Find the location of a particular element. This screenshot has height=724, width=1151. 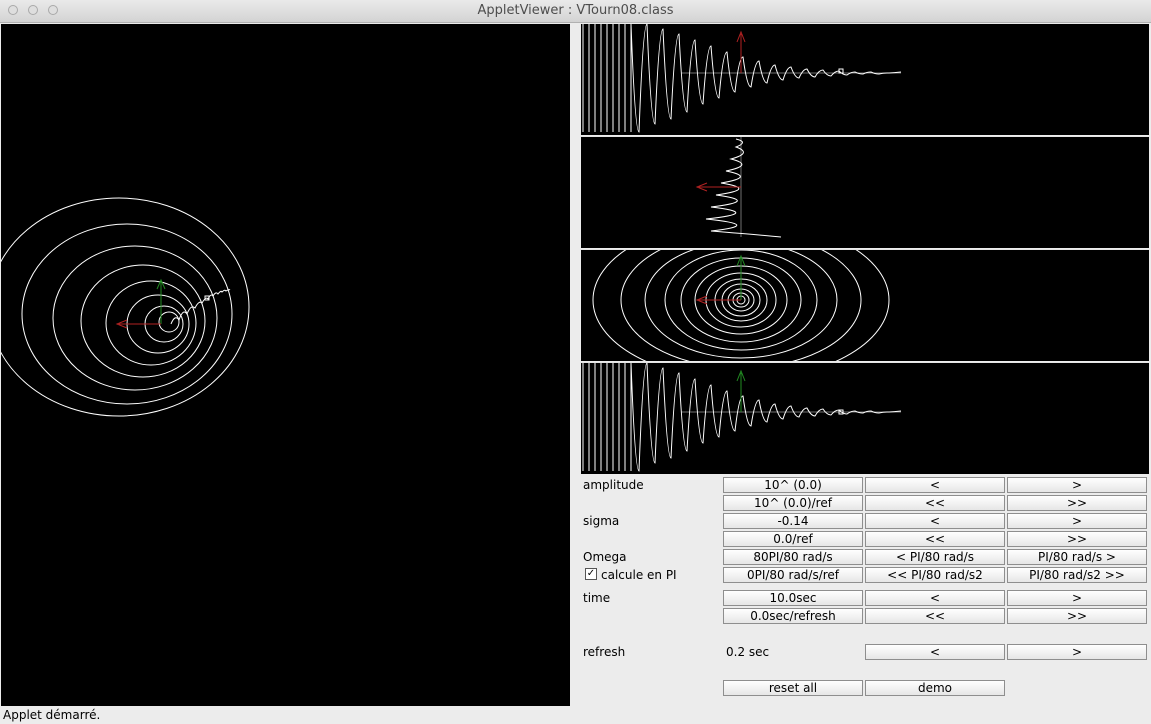

amplitude-value-button: 10^ (0.0) is located at coordinates (793, 485).